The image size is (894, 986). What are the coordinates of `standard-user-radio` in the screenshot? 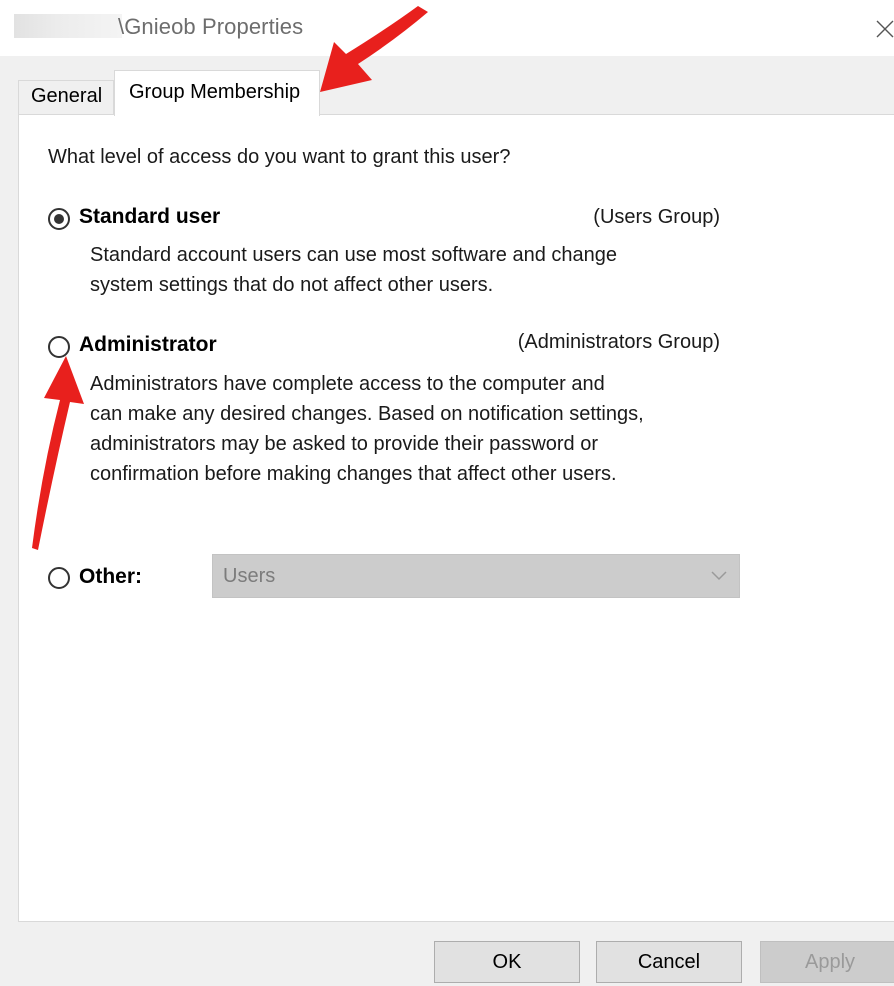 It's located at (59, 219).